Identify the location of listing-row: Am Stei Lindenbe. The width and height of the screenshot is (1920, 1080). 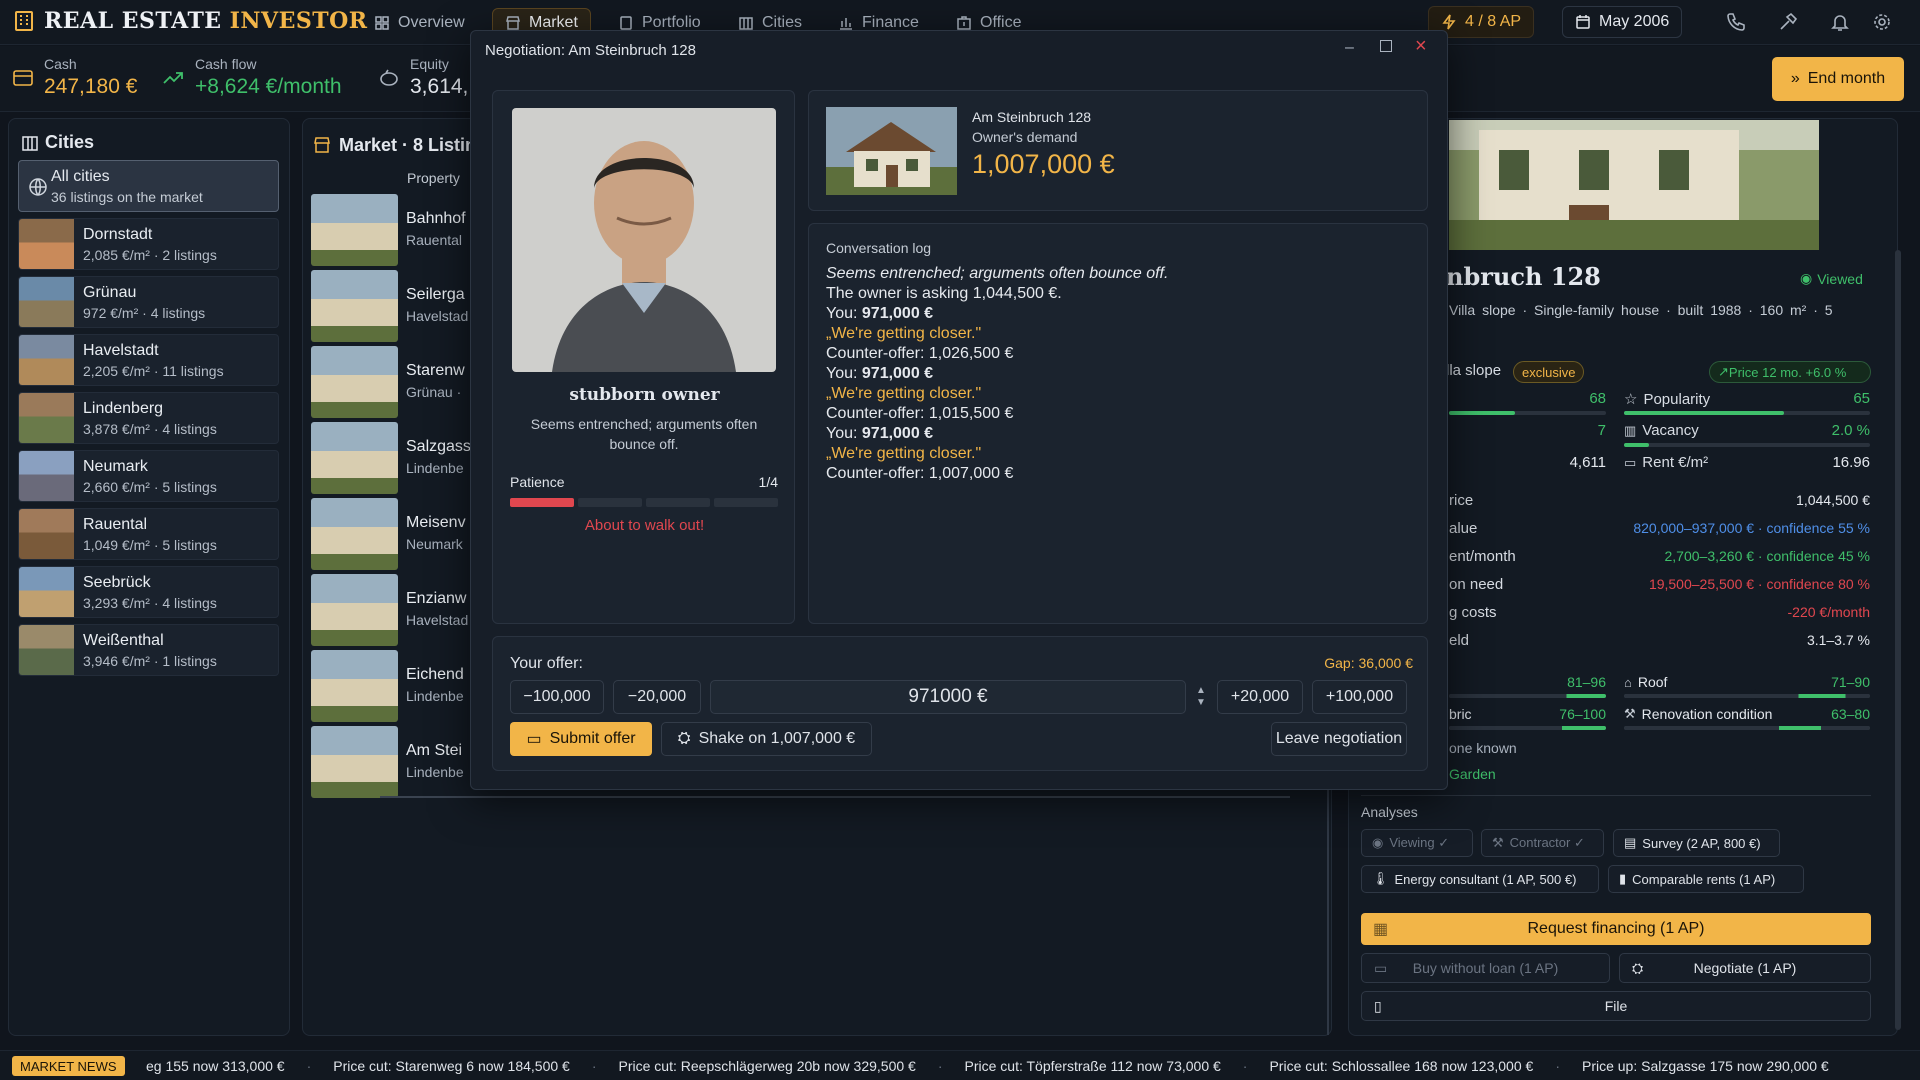
(387, 762).